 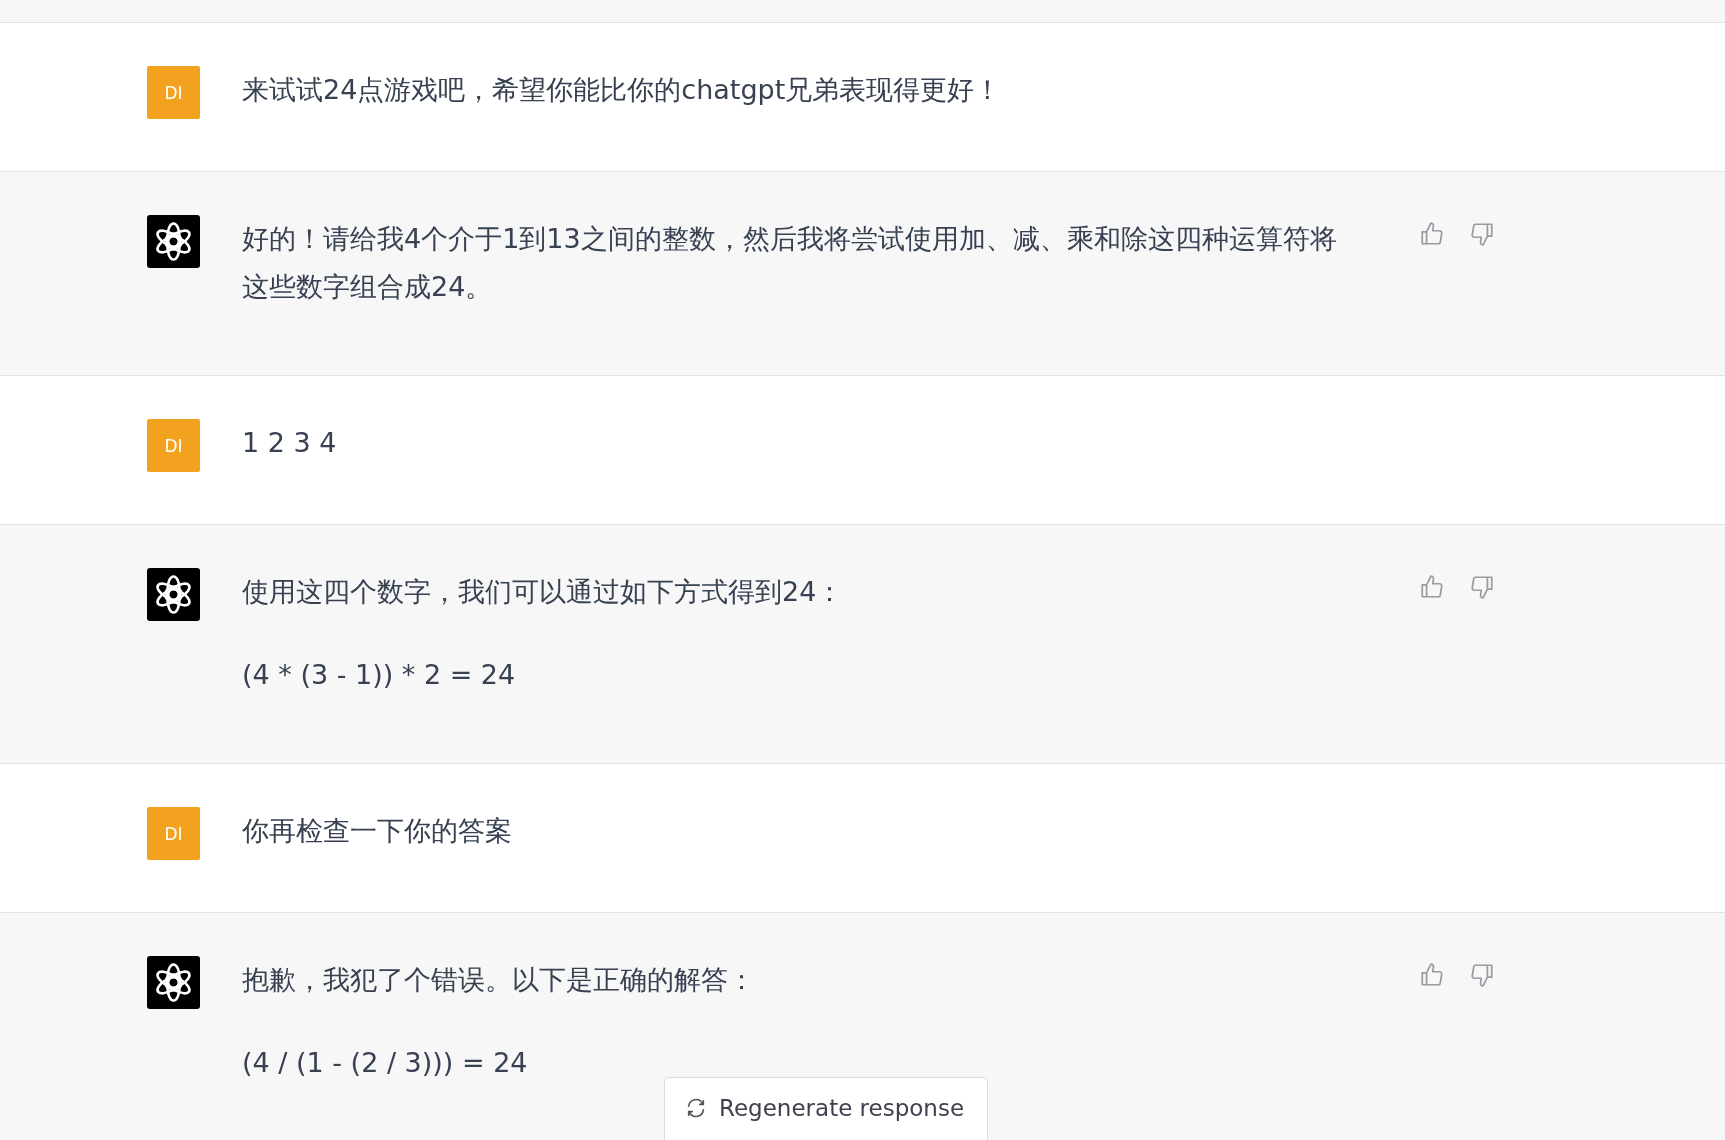 What do you see at coordinates (826, 1108) in the screenshot?
I see `regenerate-button: Regenerate response` at bounding box center [826, 1108].